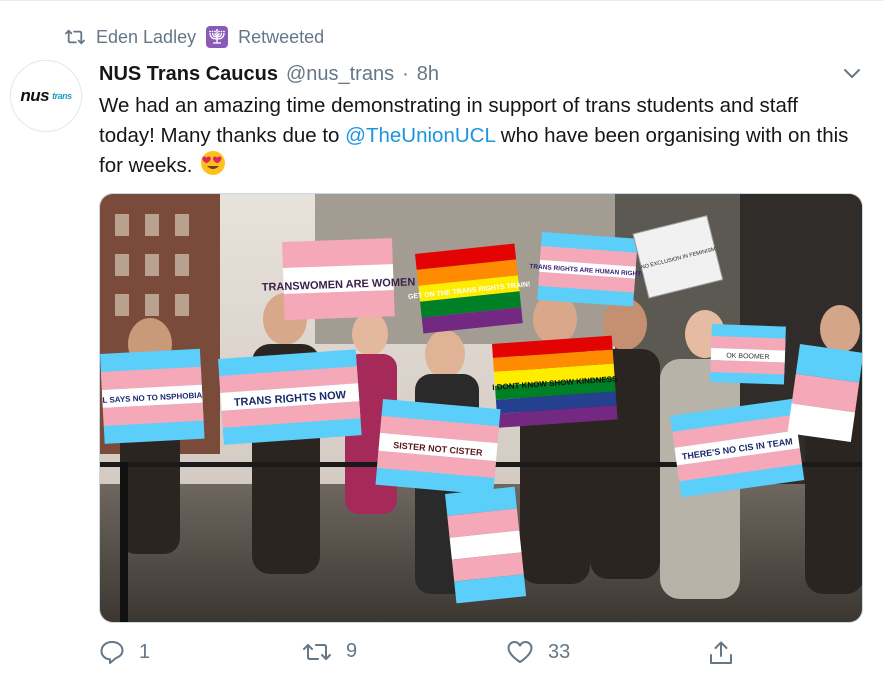 This screenshot has height=681, width=883. What do you see at coordinates (420, 135) in the screenshot?
I see `mention-link: @TheUnionUCL` at bounding box center [420, 135].